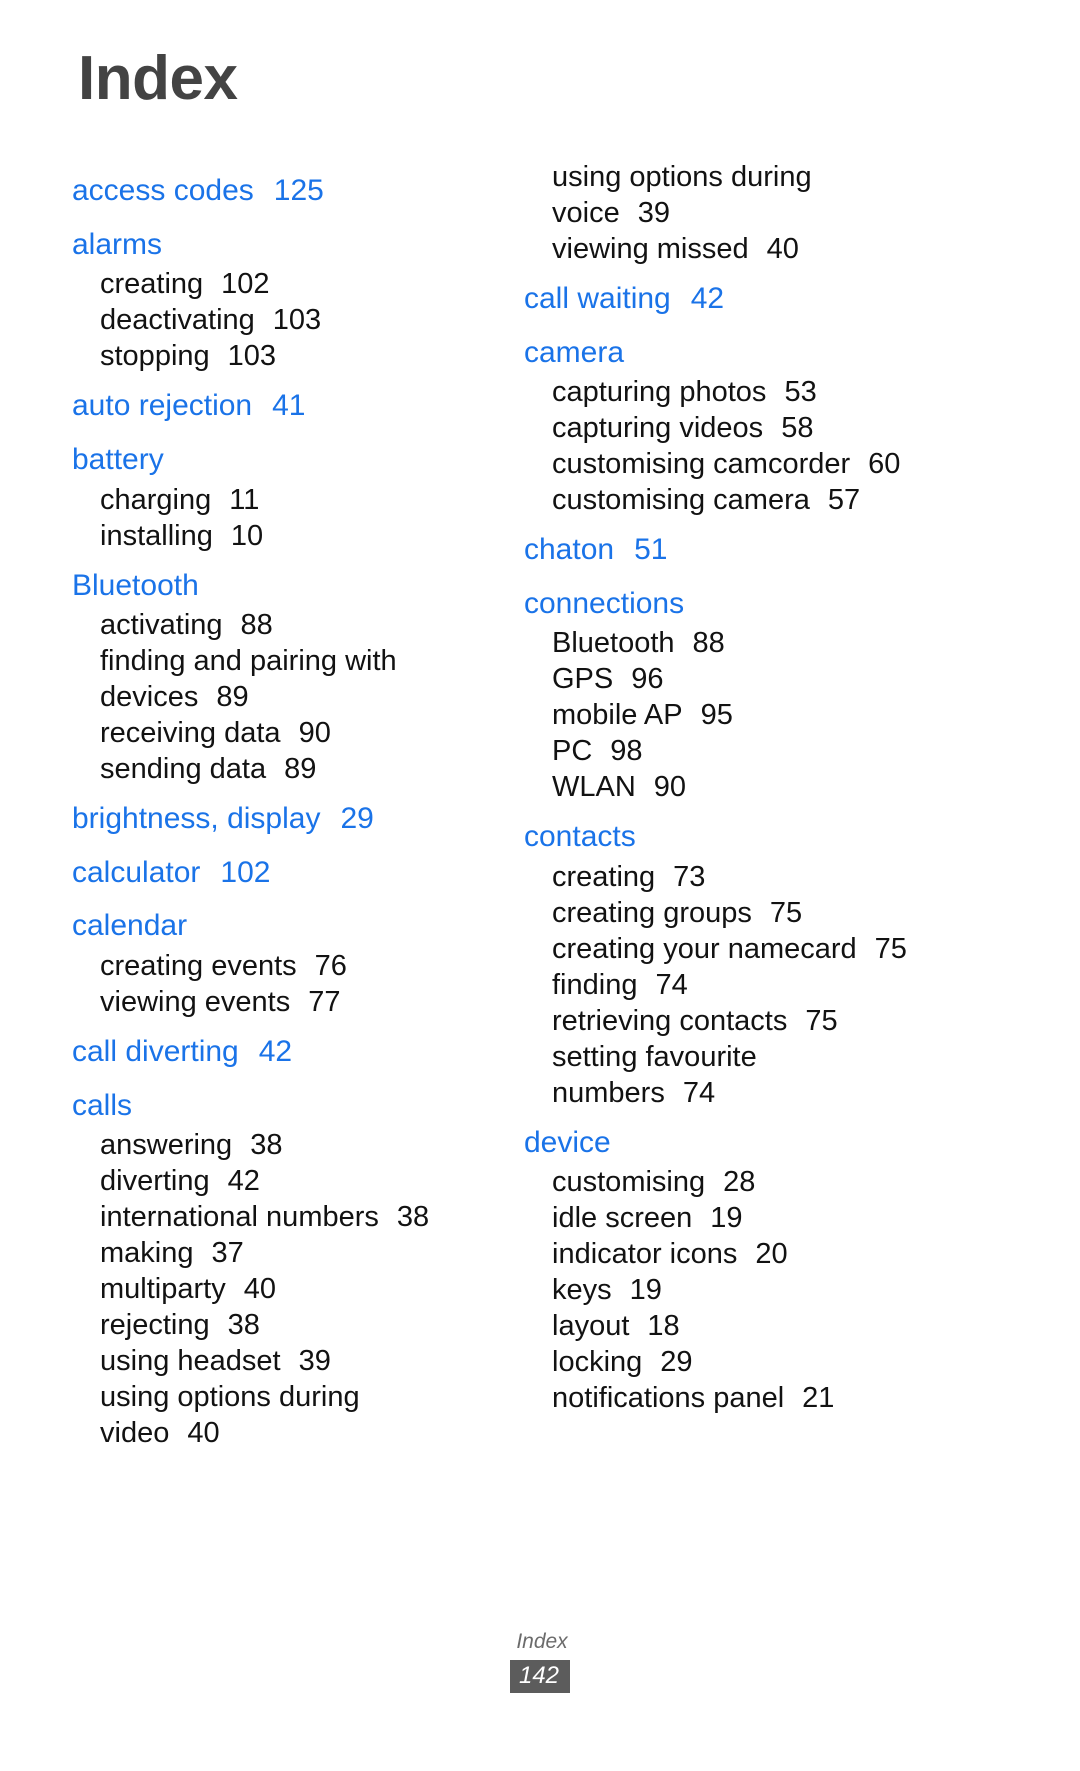  Describe the element at coordinates (744, 1139) in the screenshot. I see `index-heading: device` at that location.